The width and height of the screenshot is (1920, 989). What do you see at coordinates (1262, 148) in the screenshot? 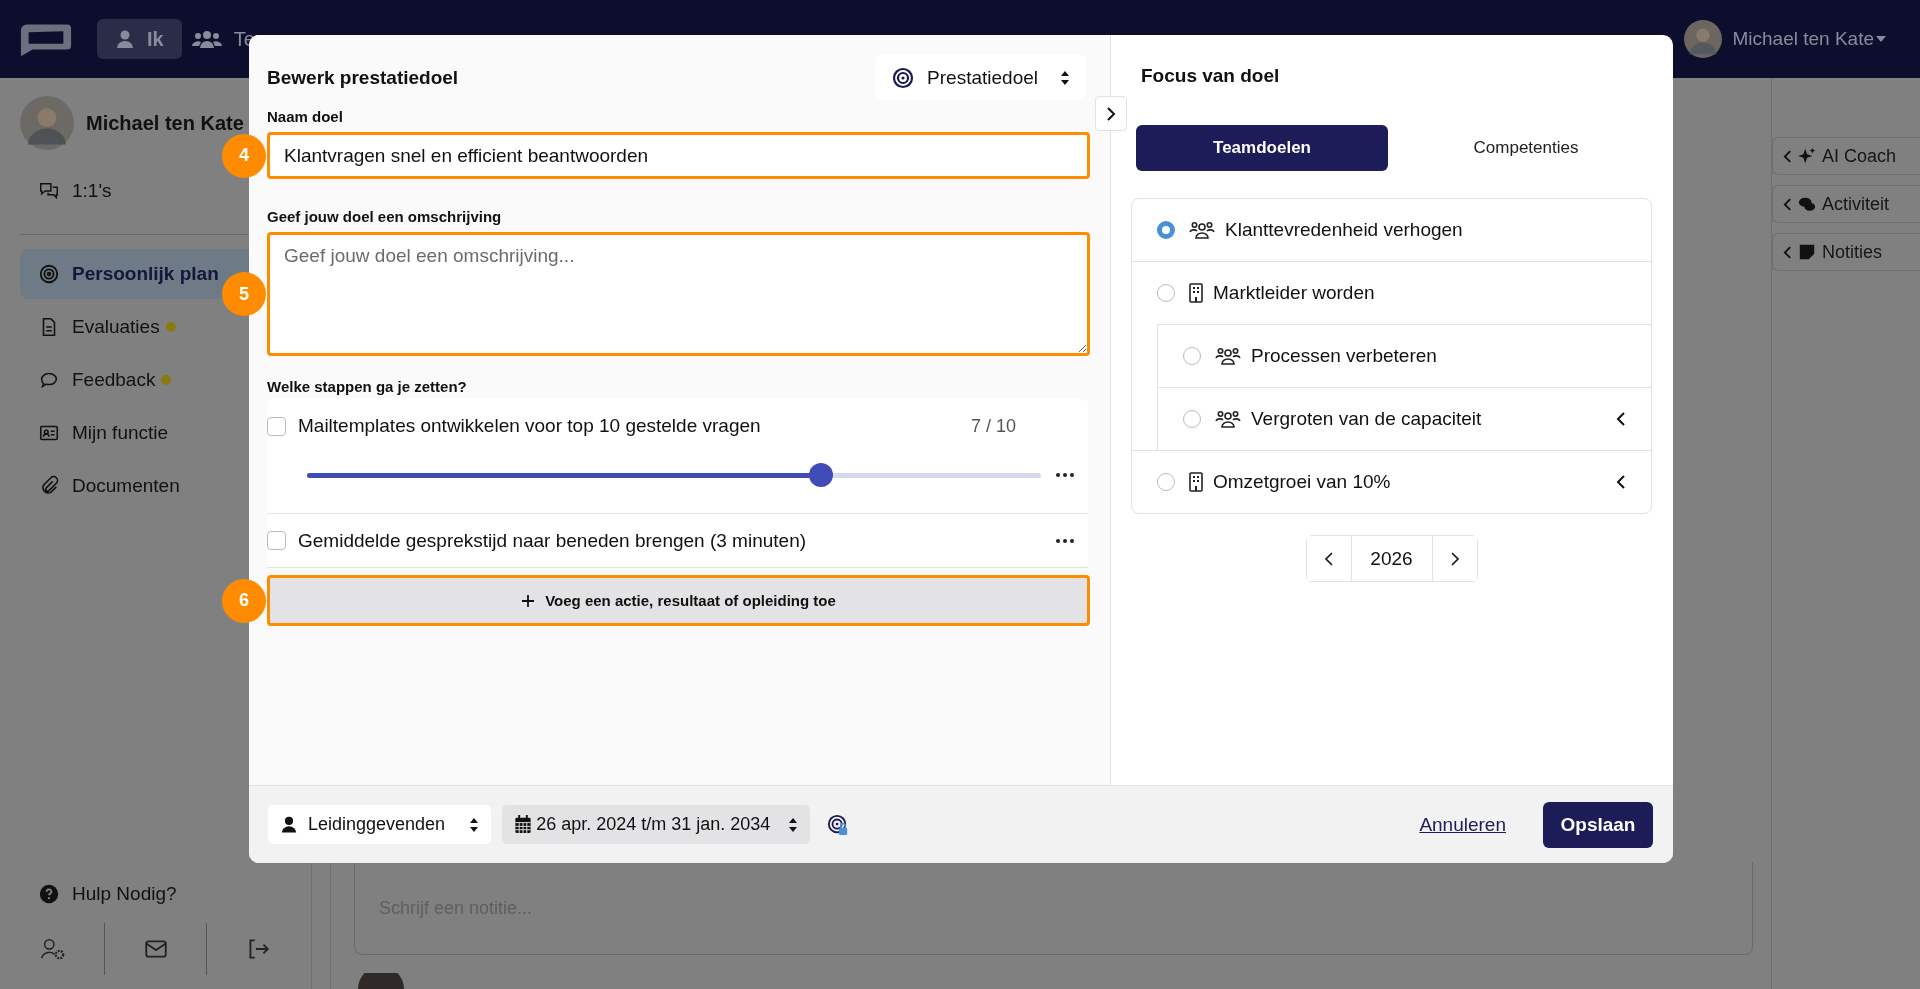
I see `focus-tab: Teamdoelen` at bounding box center [1262, 148].